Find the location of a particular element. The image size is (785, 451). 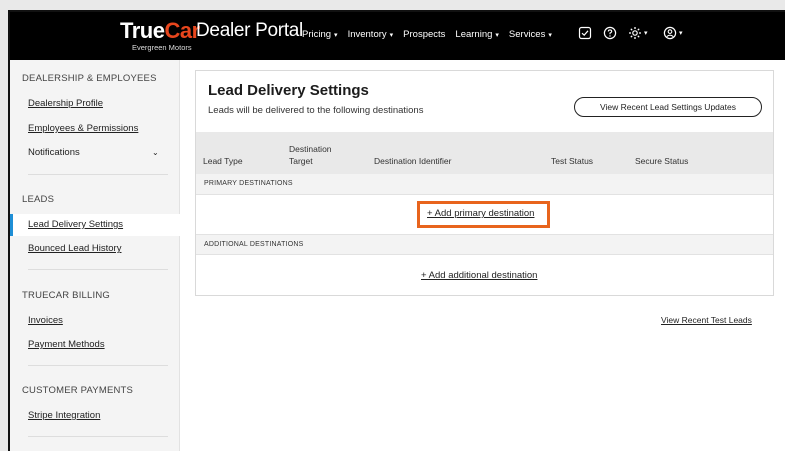

primary-destinations-section: PRIMARY DESTINATIONS is located at coordinates (484, 184).